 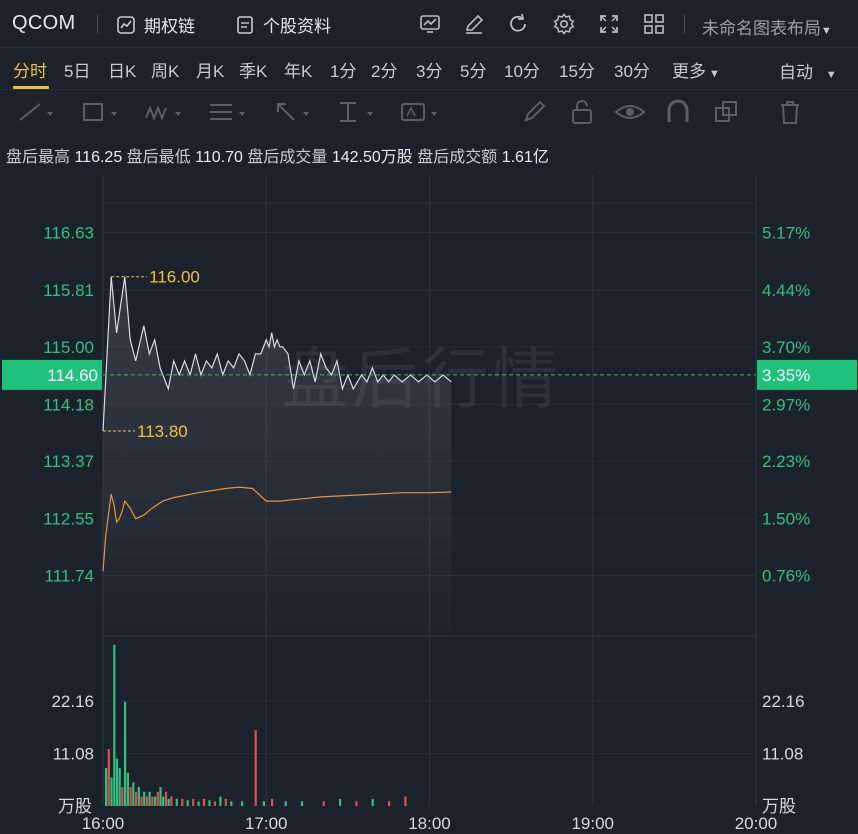 I want to click on stock-profile-button: 个股资料, so click(x=283, y=24).